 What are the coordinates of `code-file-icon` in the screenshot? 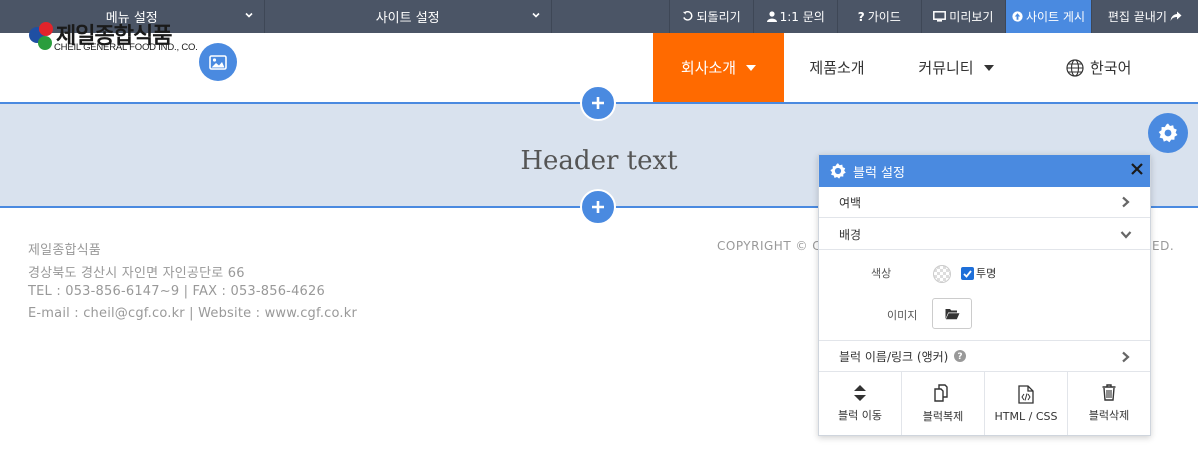 It's located at (1026, 394).